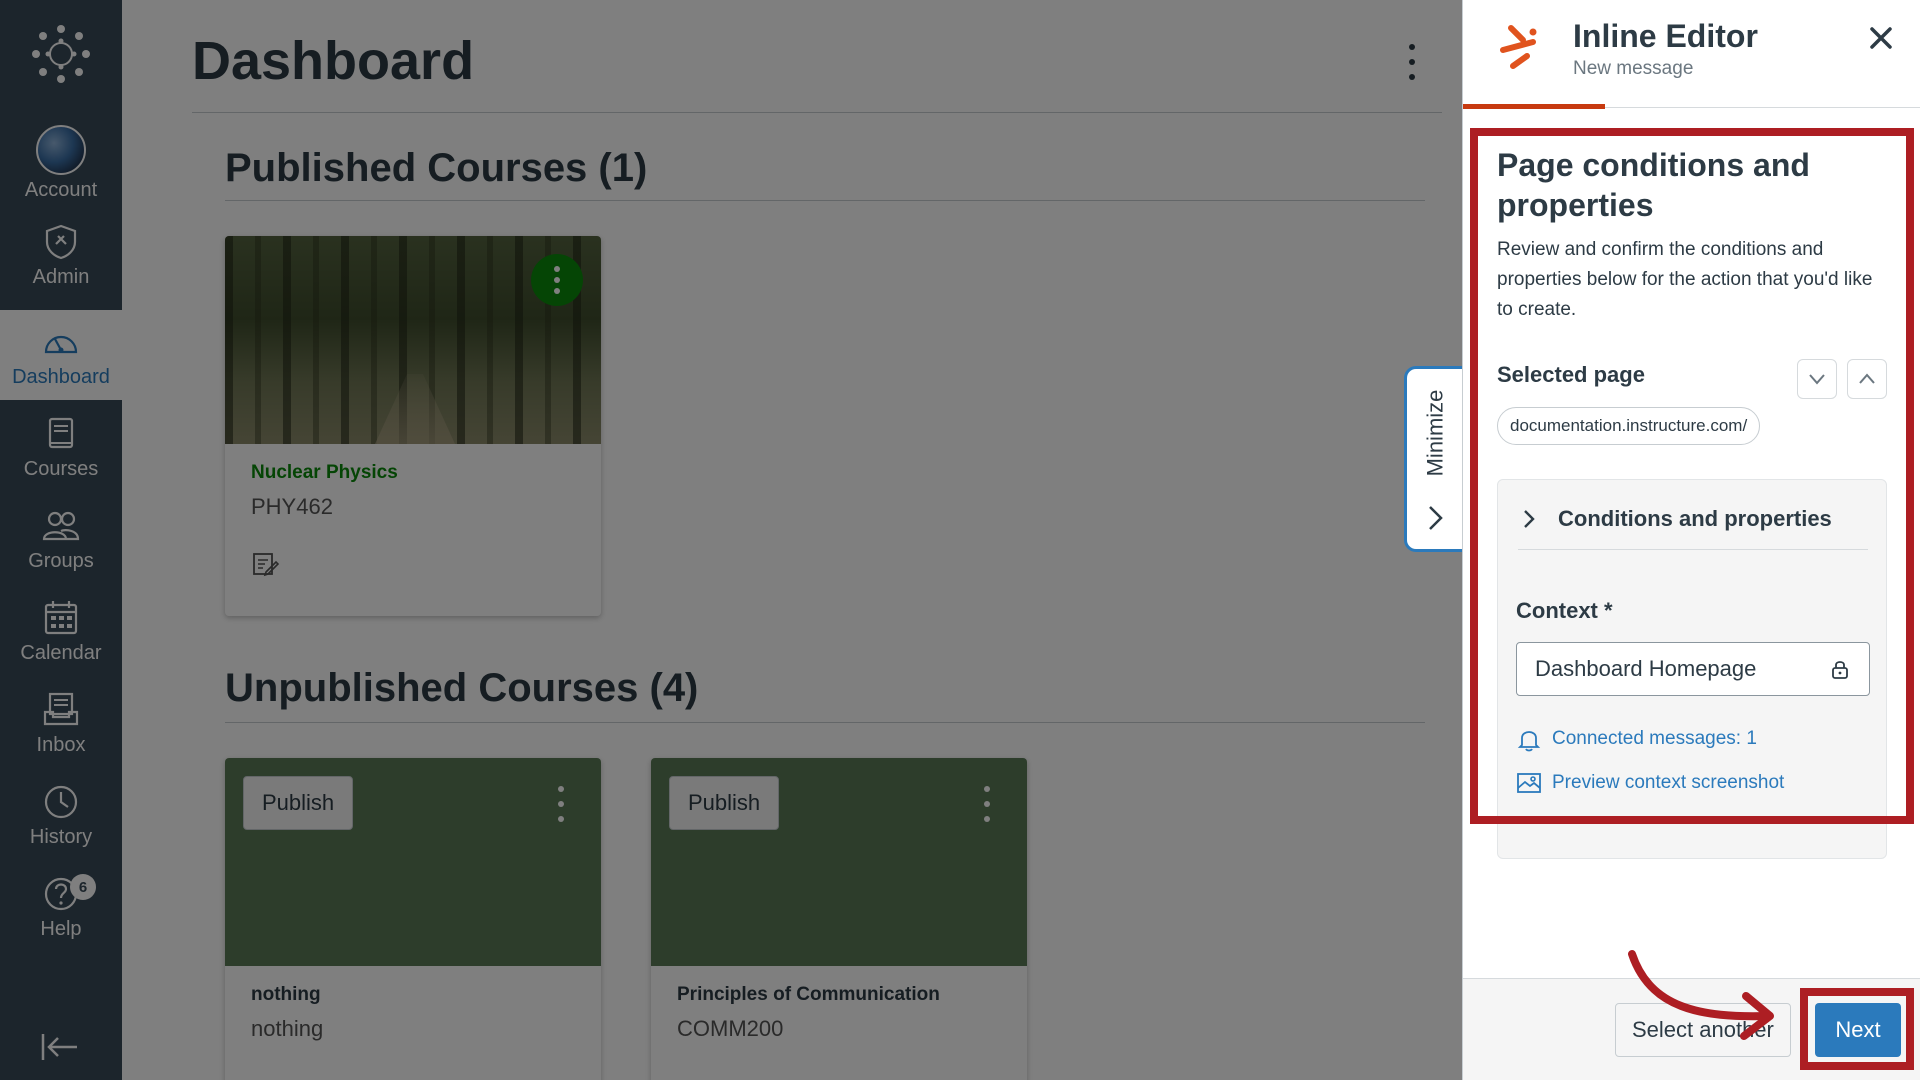 The height and width of the screenshot is (1080, 1920). Describe the element at coordinates (1858, 1030) in the screenshot. I see `next-button: Next` at that location.